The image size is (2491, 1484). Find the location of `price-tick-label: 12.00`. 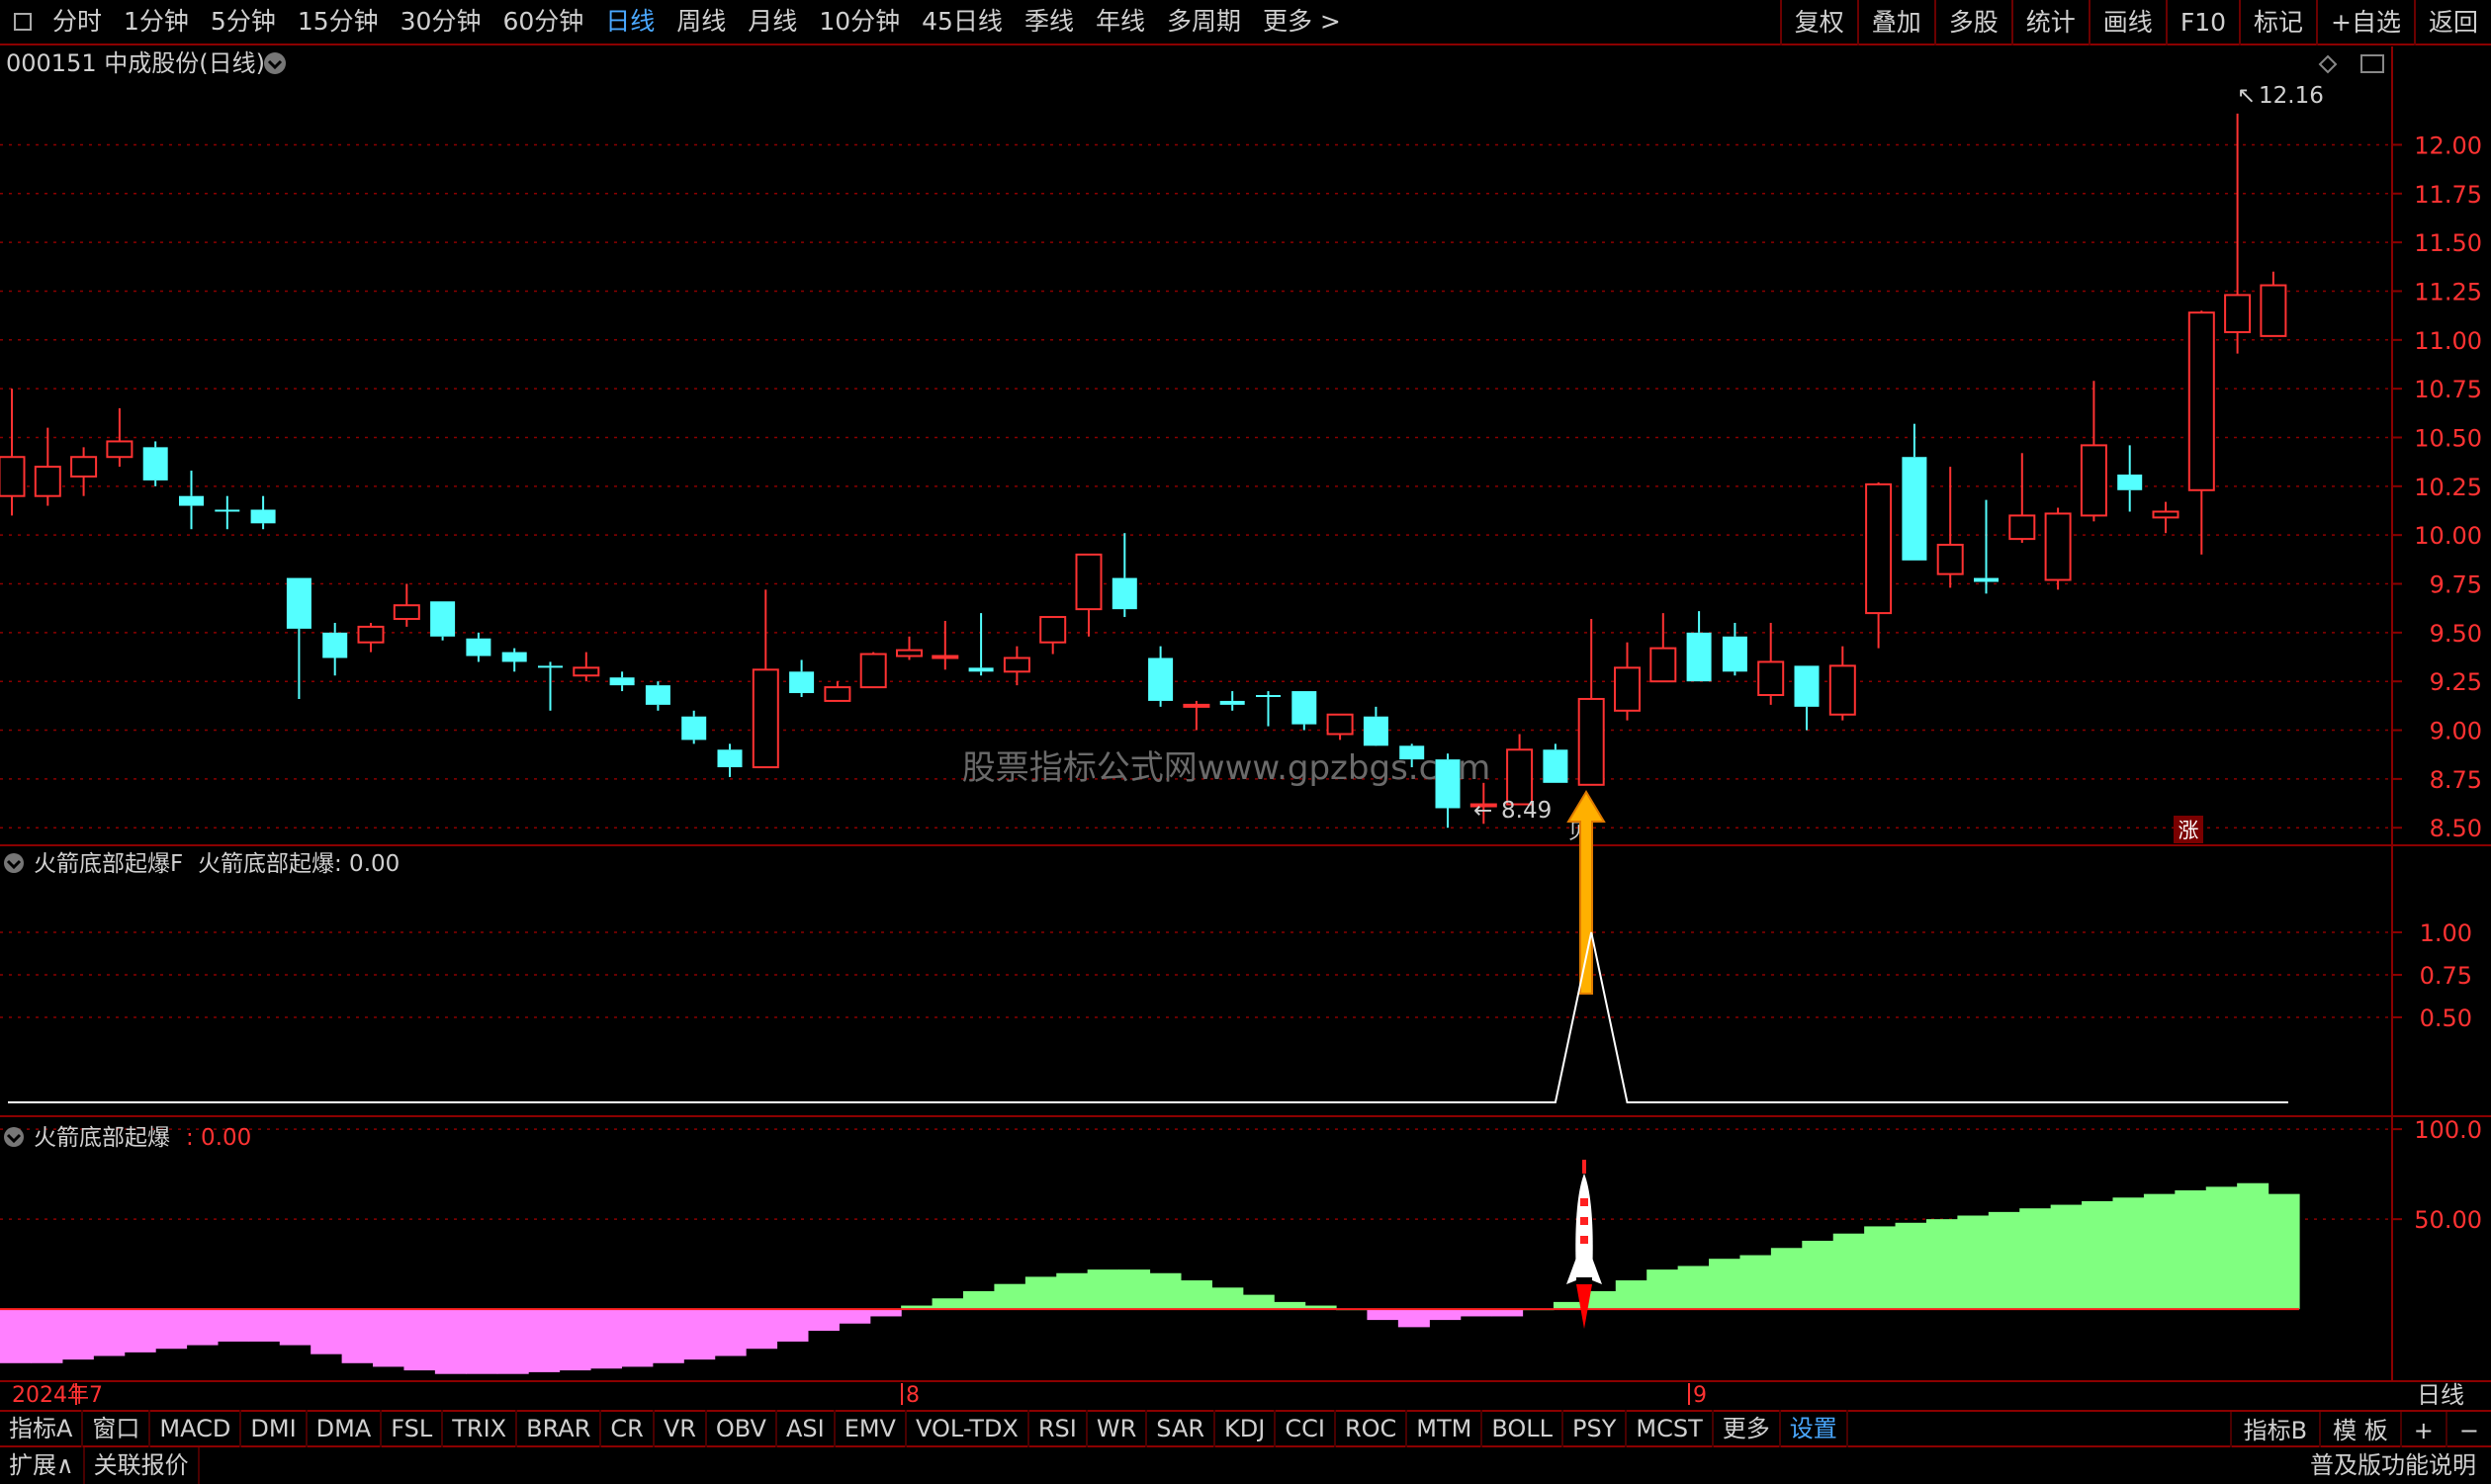

price-tick-label: 12.00 is located at coordinates (2448, 145).